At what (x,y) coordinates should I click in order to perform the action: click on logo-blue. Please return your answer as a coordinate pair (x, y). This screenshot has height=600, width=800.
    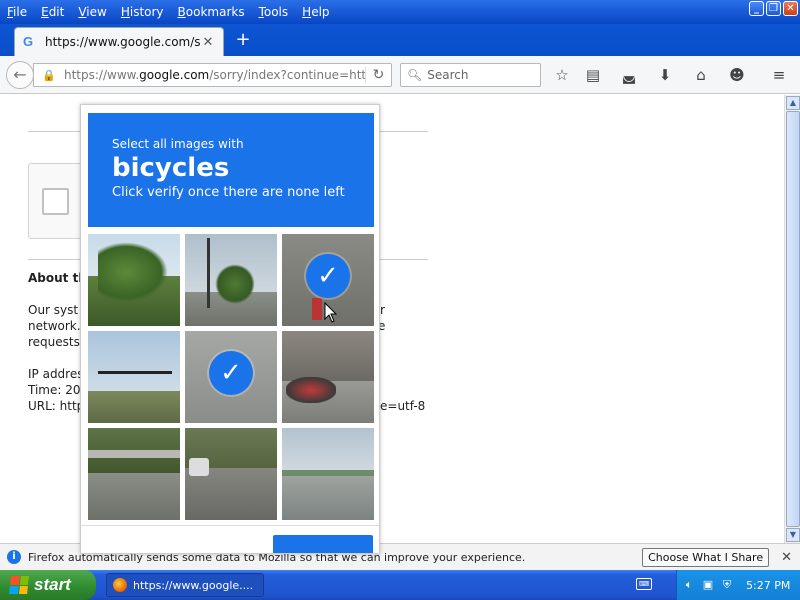
    Looking at the image, I should click on (14, 589).